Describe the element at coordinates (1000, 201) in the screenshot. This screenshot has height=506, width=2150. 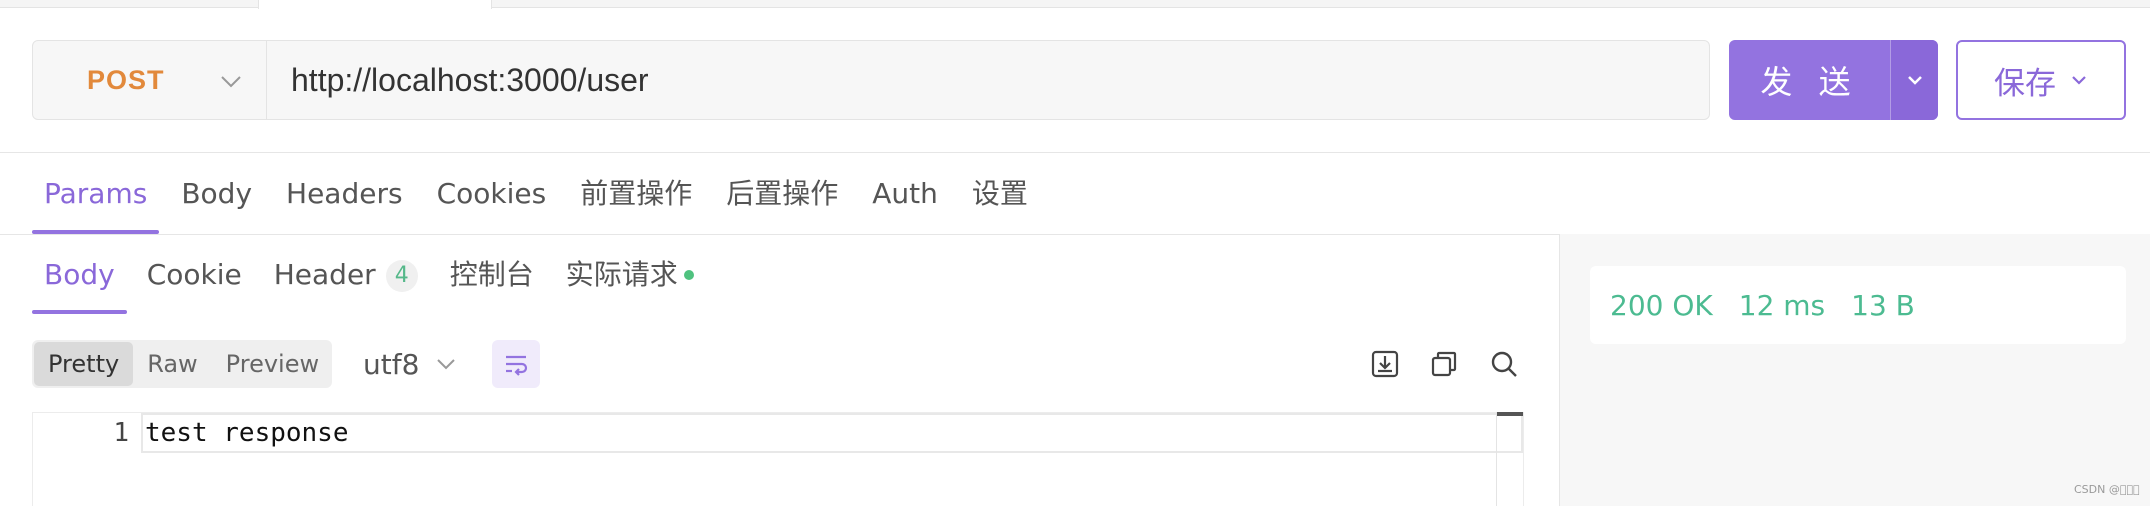
I see `tab-settings: 设置` at that location.